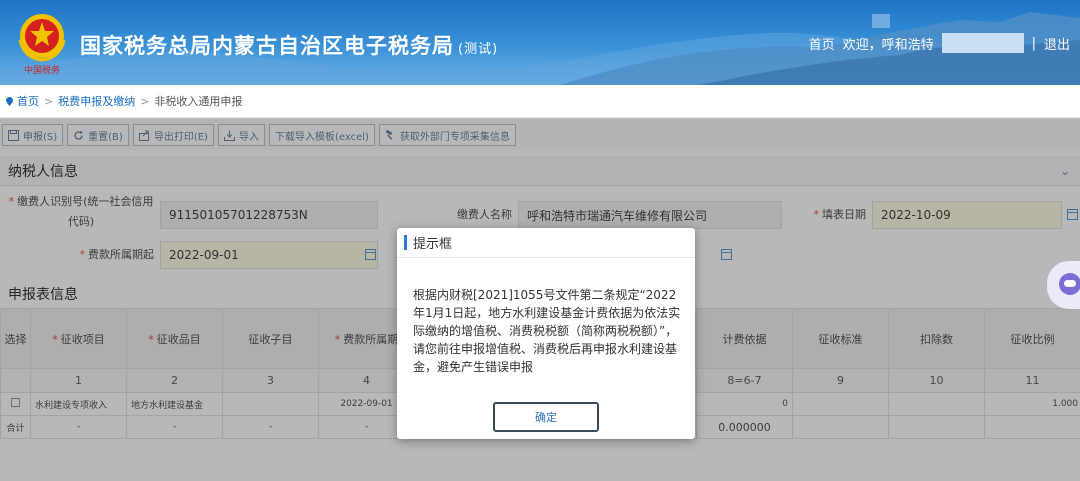 Image resolution: width=1080 pixels, height=481 pixels. Describe the element at coordinates (96, 101) in the screenshot. I see `breadcrumb-tax-declaration: 税费申报及缴纳` at that location.